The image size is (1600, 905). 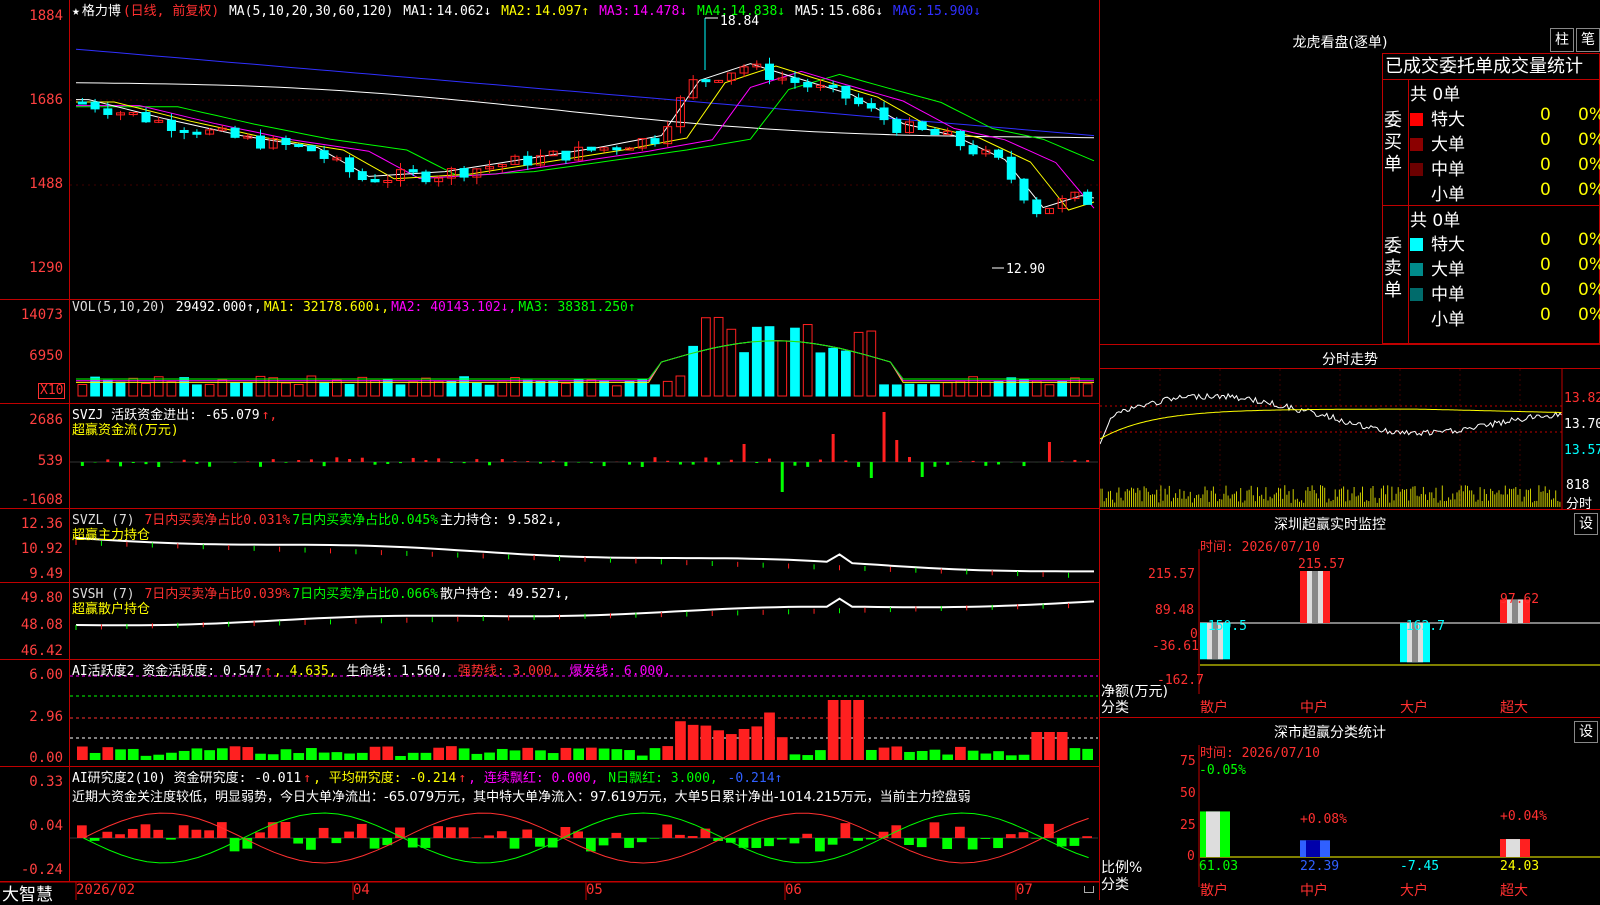 What do you see at coordinates (751, 778) in the screenshot?
I see `ai-research-legend-6: -0.214↑` at bounding box center [751, 778].